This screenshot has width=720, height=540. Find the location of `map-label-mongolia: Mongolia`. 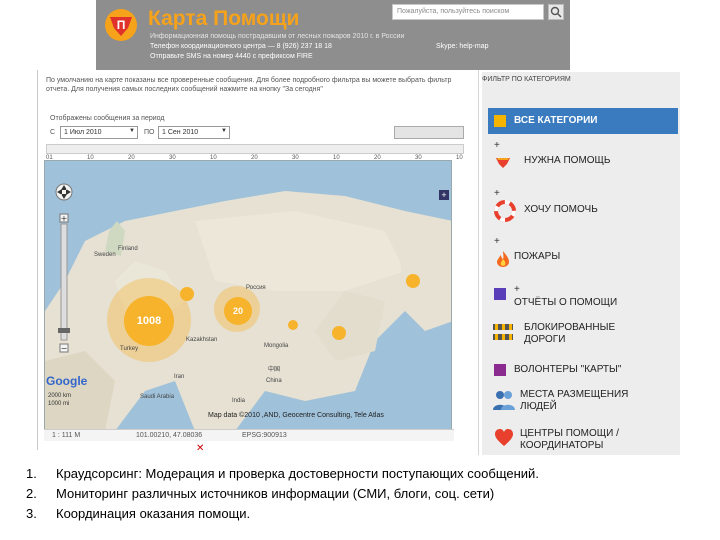

map-label-mongolia: Mongolia is located at coordinates (276, 346).